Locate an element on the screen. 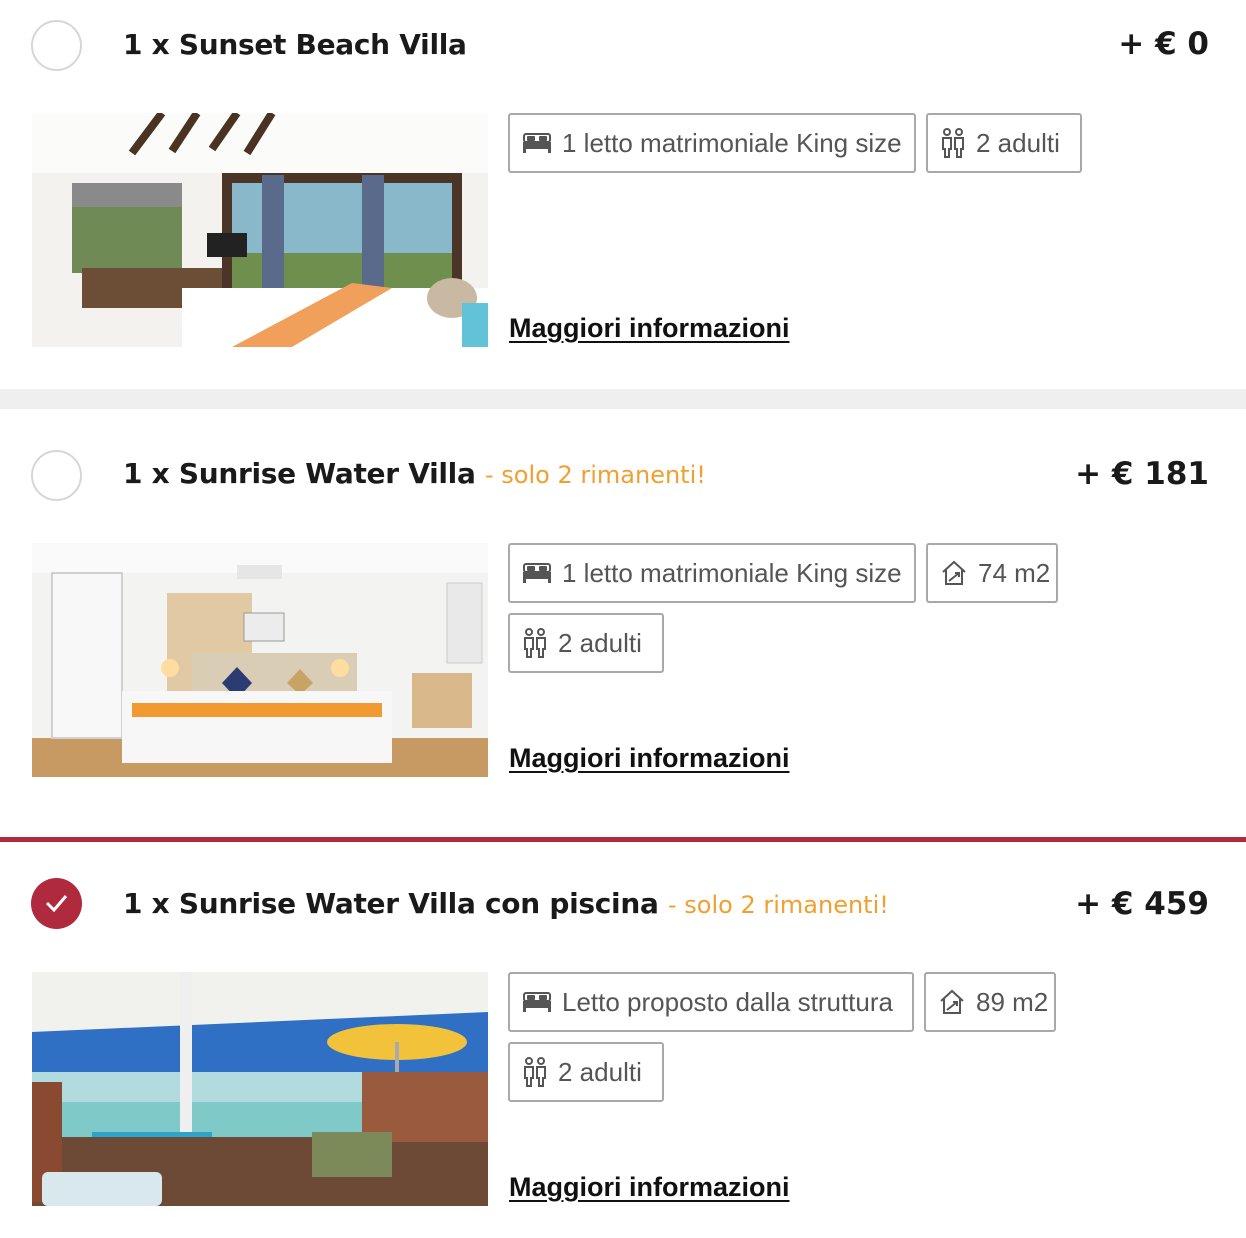 This screenshot has width=1246, height=1238. feature-area: 89 m2 is located at coordinates (990, 1002).